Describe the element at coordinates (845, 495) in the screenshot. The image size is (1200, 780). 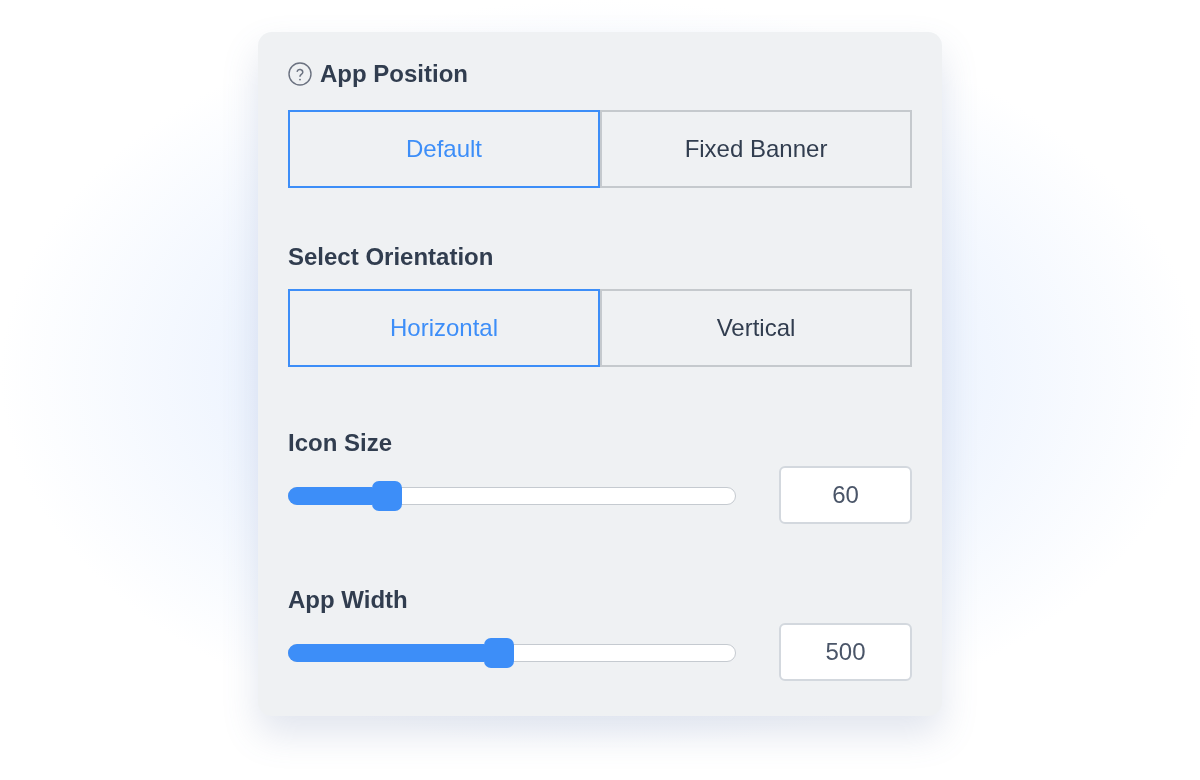
I see `value-field: 60` at that location.